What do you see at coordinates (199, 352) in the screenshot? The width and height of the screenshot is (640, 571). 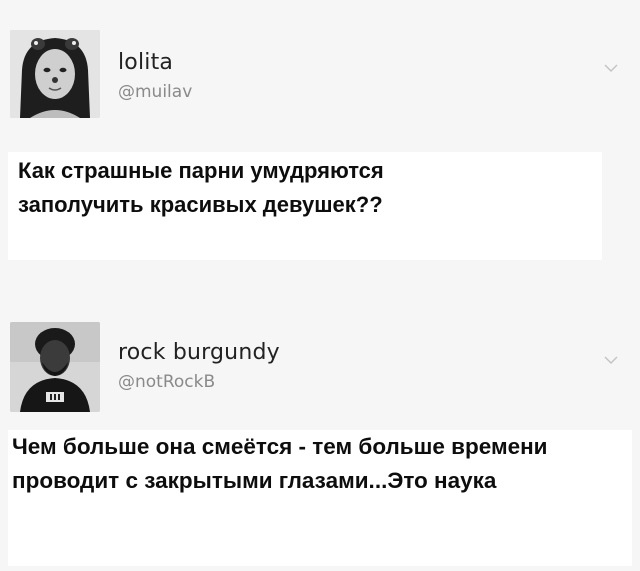 I see `display-name: rock burgundy` at bounding box center [199, 352].